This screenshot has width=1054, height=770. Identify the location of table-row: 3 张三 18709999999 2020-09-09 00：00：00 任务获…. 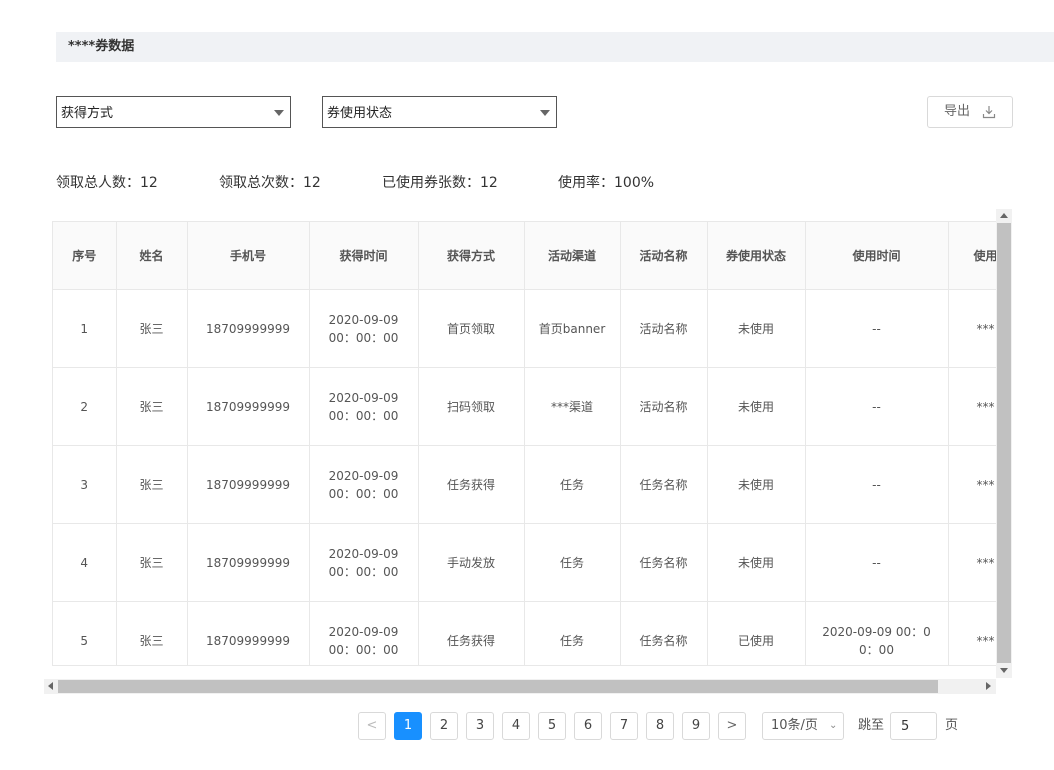
(524, 484).